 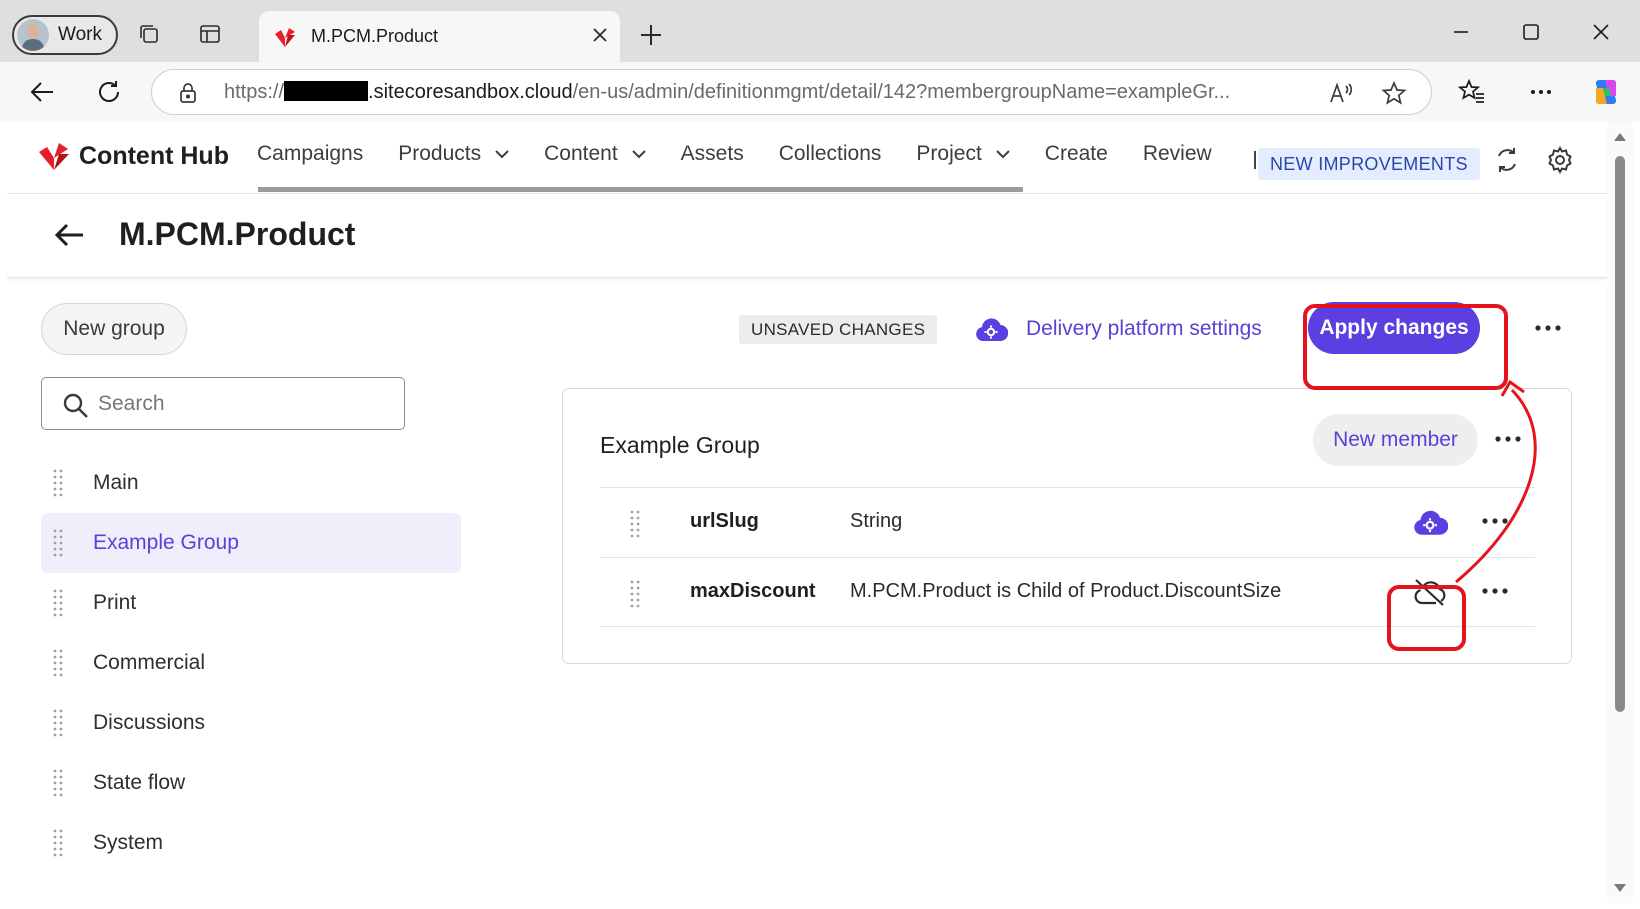 I want to click on new-group-button: New group, so click(x=114, y=329).